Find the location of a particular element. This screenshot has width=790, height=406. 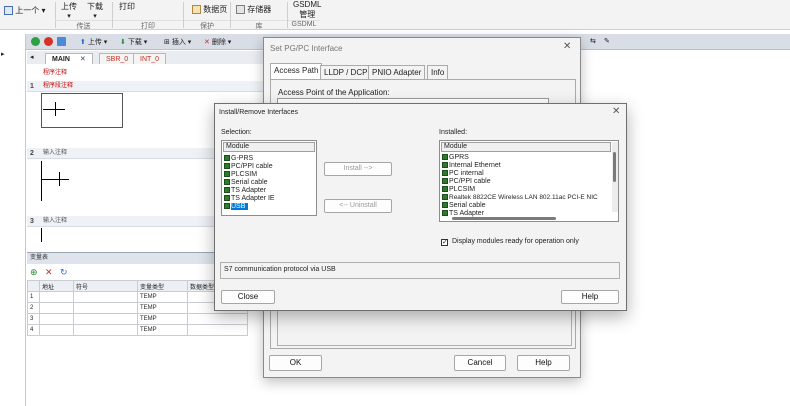

row-number: 2 is located at coordinates (33, 308).